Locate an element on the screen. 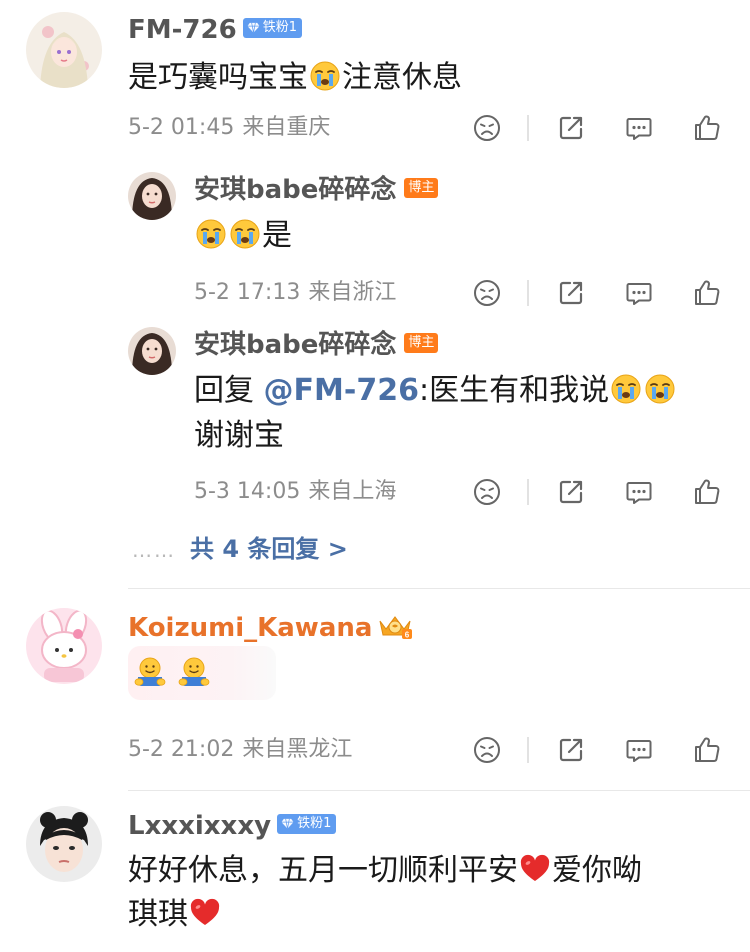 This screenshot has width=750, height=952. reply-meta: 5-2 17:13 来自浙江 is located at coordinates (295, 293).